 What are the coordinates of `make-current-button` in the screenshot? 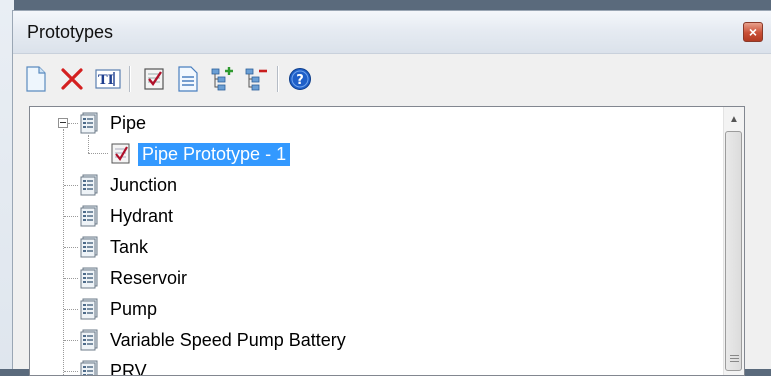 It's located at (154, 79).